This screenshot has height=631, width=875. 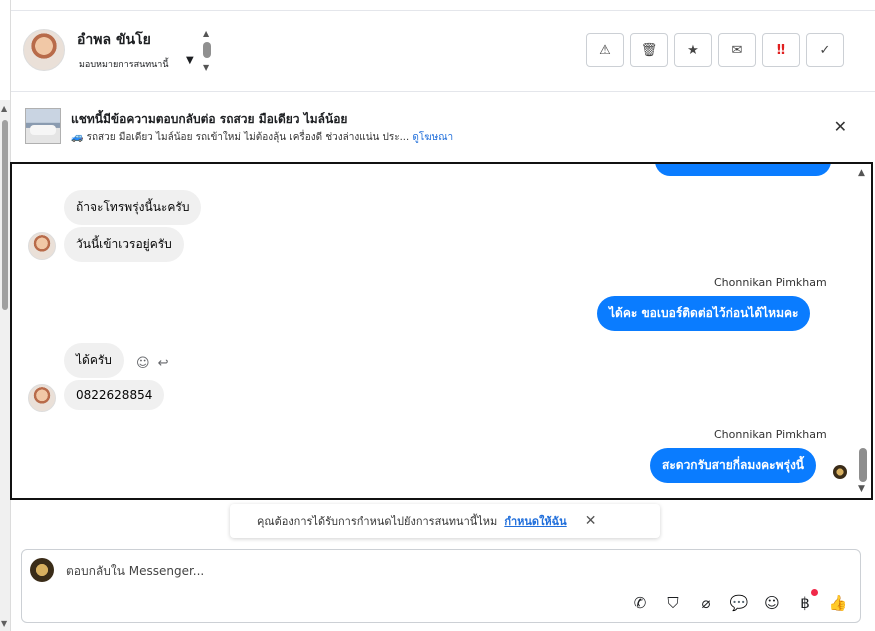 What do you see at coordinates (152, 363) in the screenshot?
I see `message-hover-actions: ☺ ↩` at bounding box center [152, 363].